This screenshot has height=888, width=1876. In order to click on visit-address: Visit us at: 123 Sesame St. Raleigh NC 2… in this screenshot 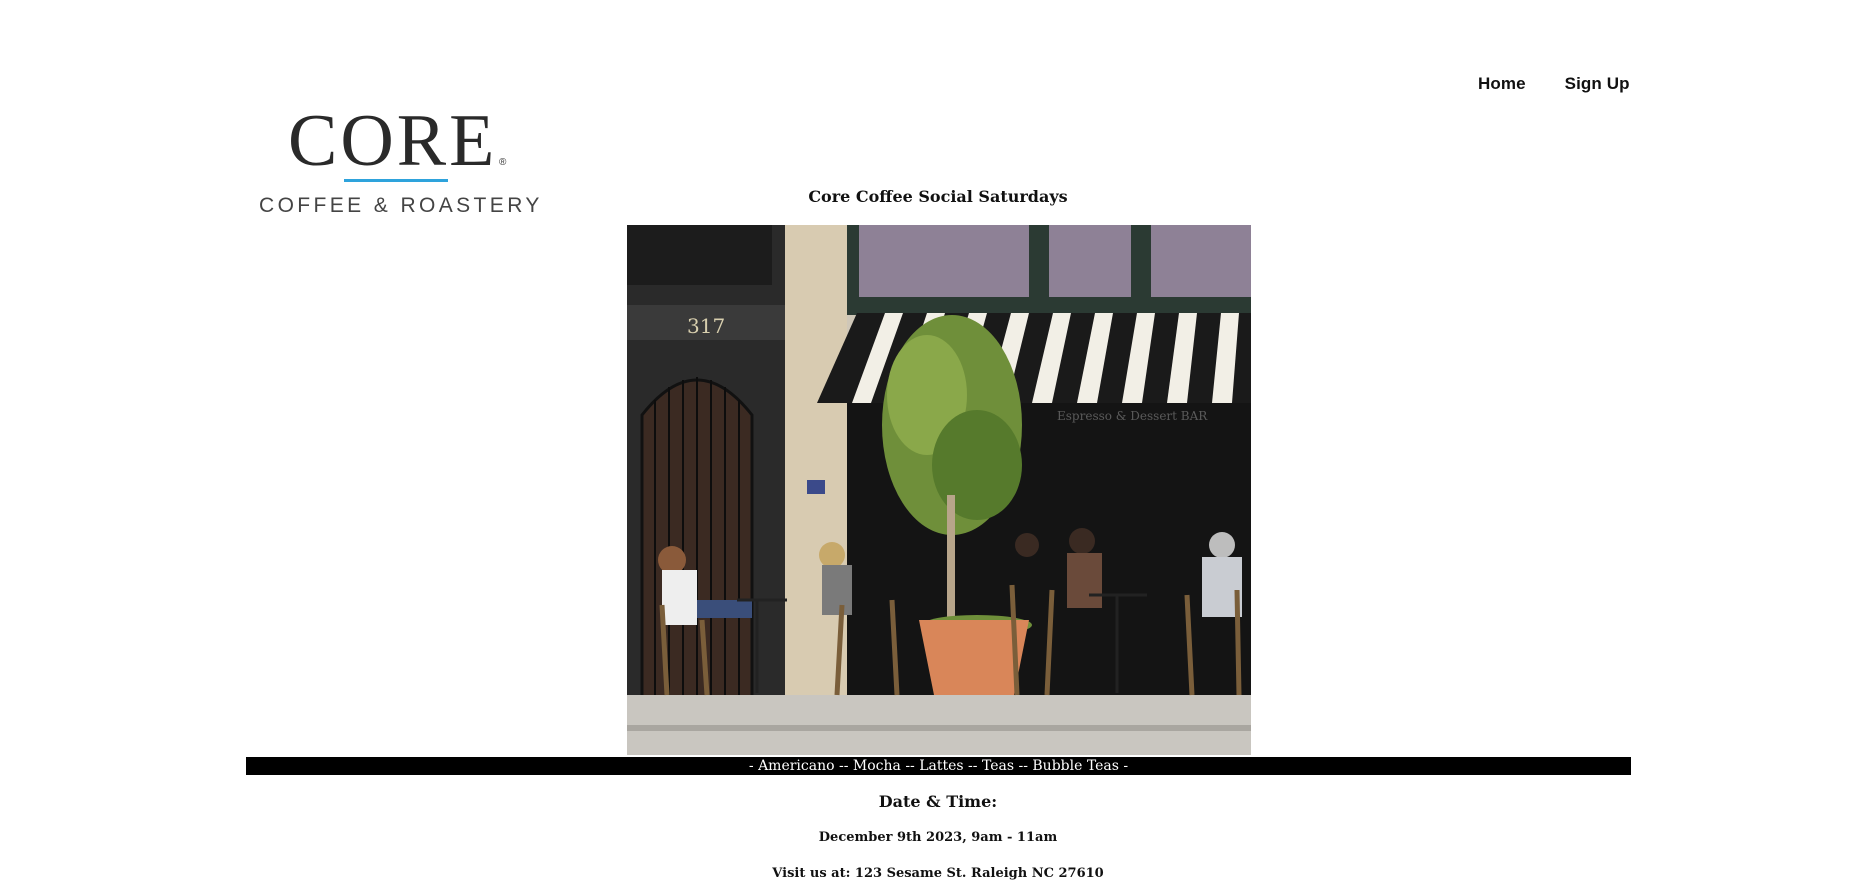, I will do `click(938, 873)`.